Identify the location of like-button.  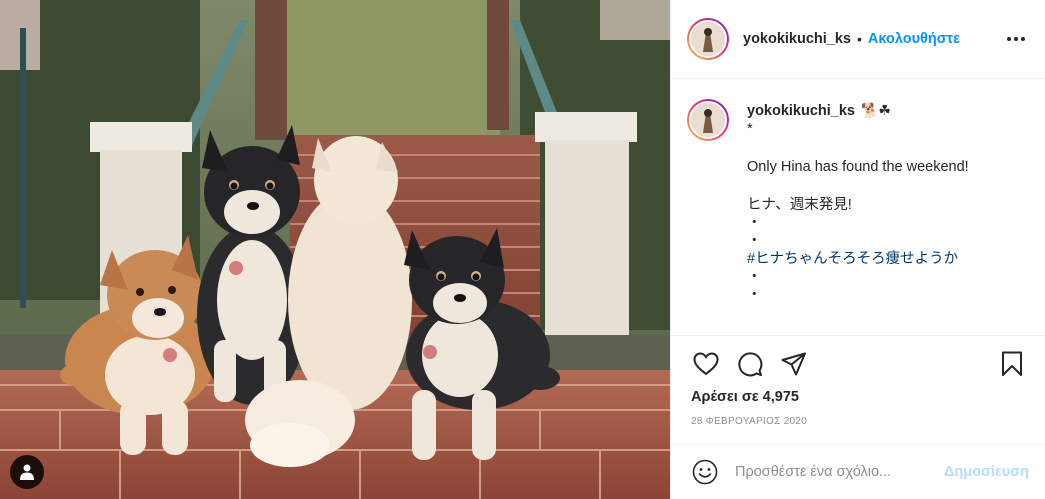
(706, 364).